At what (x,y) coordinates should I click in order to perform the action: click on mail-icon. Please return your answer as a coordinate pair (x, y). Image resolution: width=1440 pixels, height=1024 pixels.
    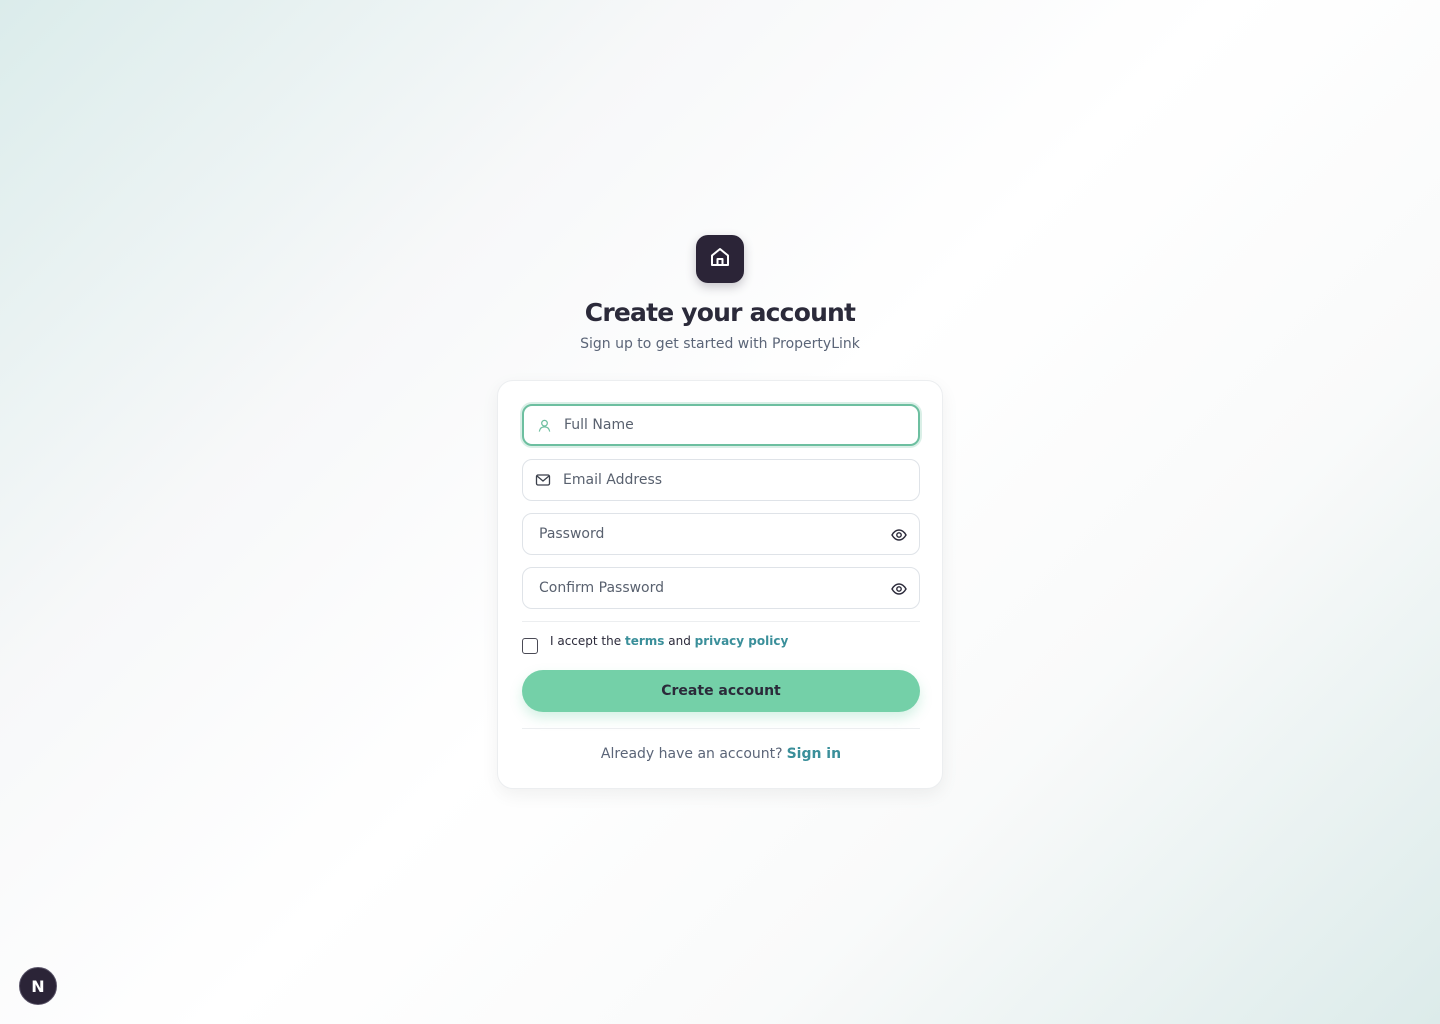
    Looking at the image, I should click on (543, 480).